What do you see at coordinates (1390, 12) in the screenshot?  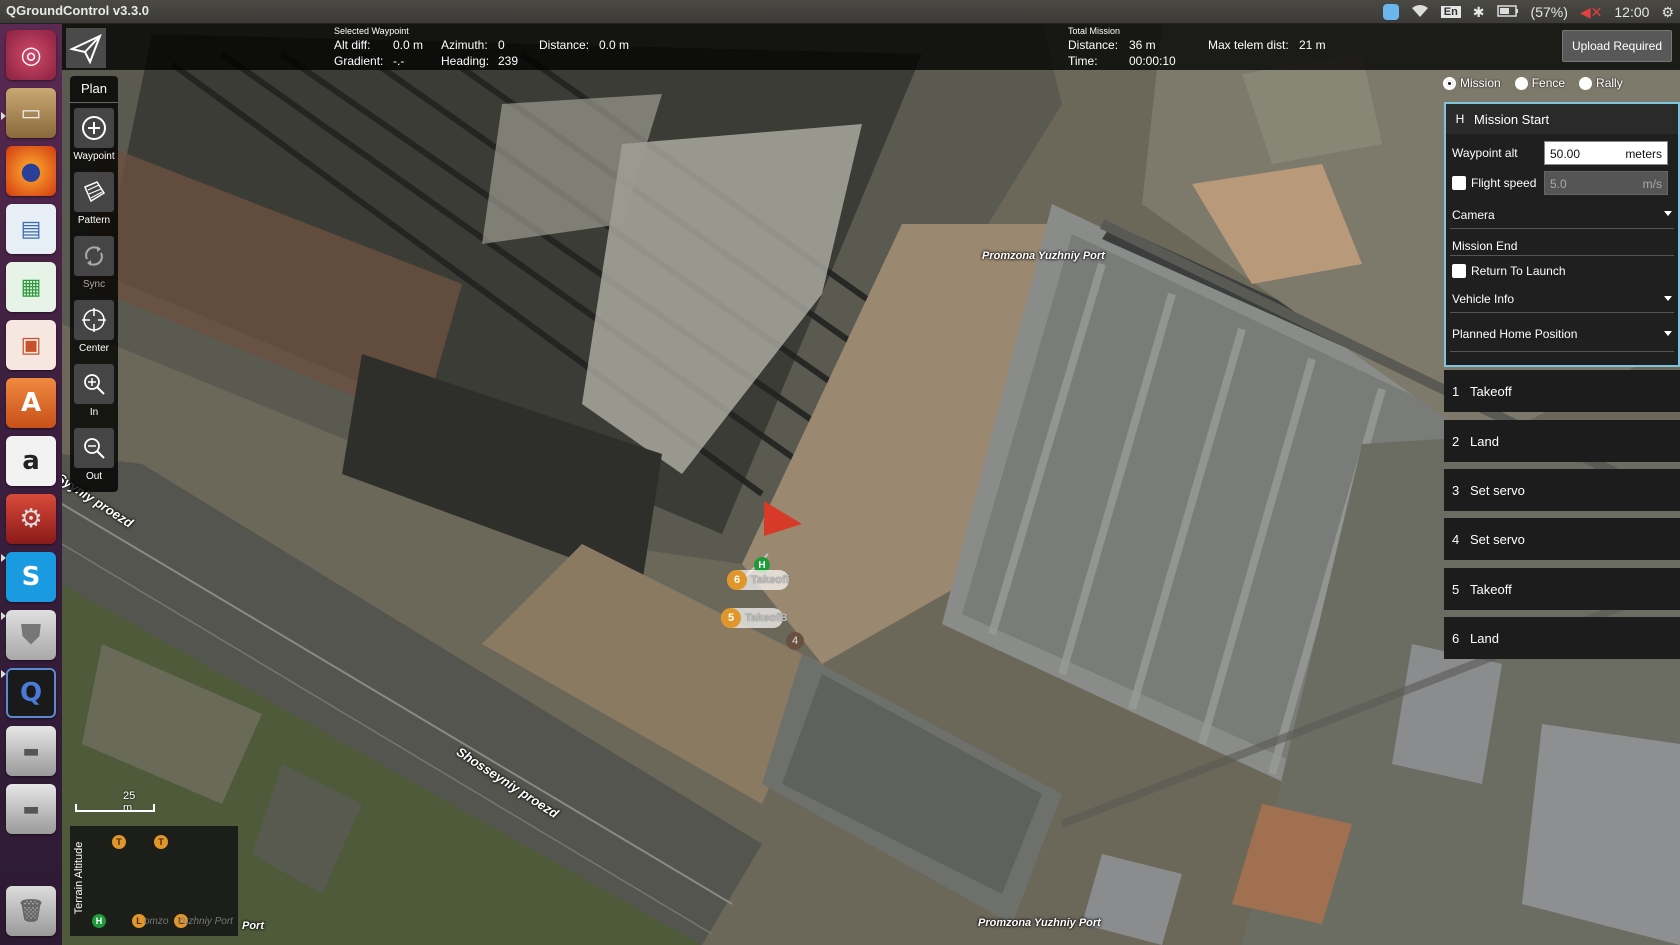 I see `app-indicator-icon` at bounding box center [1390, 12].